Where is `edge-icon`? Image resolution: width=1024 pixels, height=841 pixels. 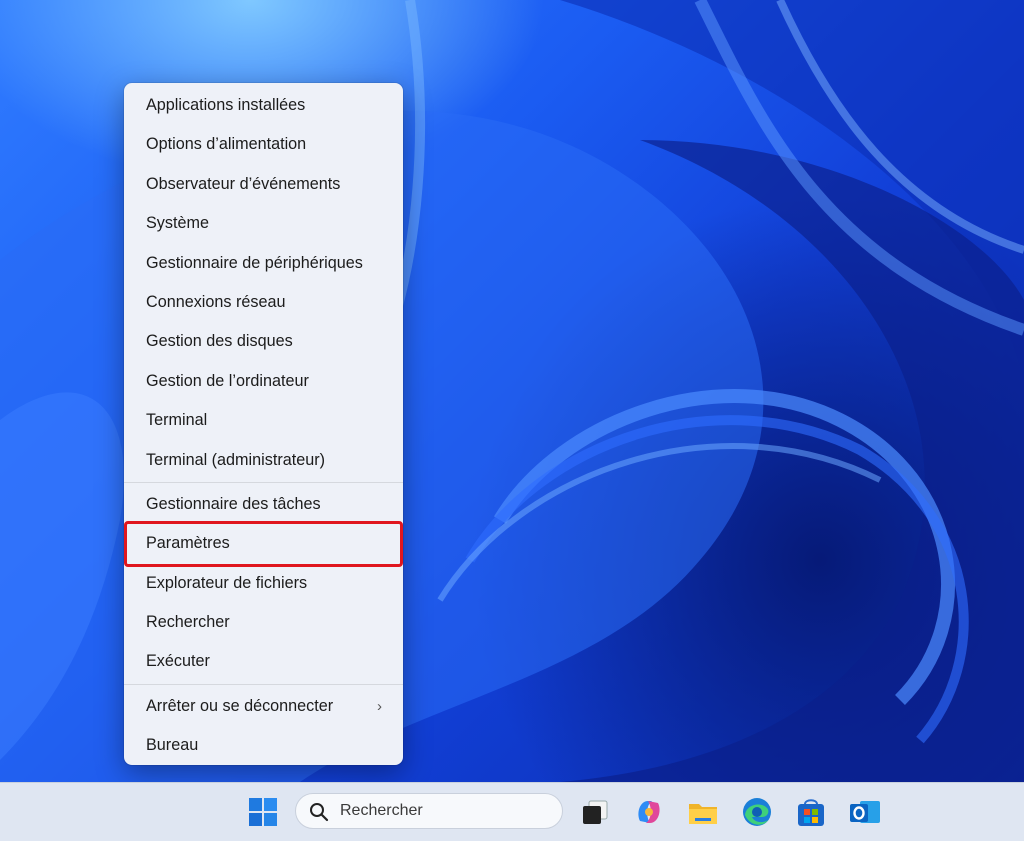
edge-icon is located at coordinates (757, 812).